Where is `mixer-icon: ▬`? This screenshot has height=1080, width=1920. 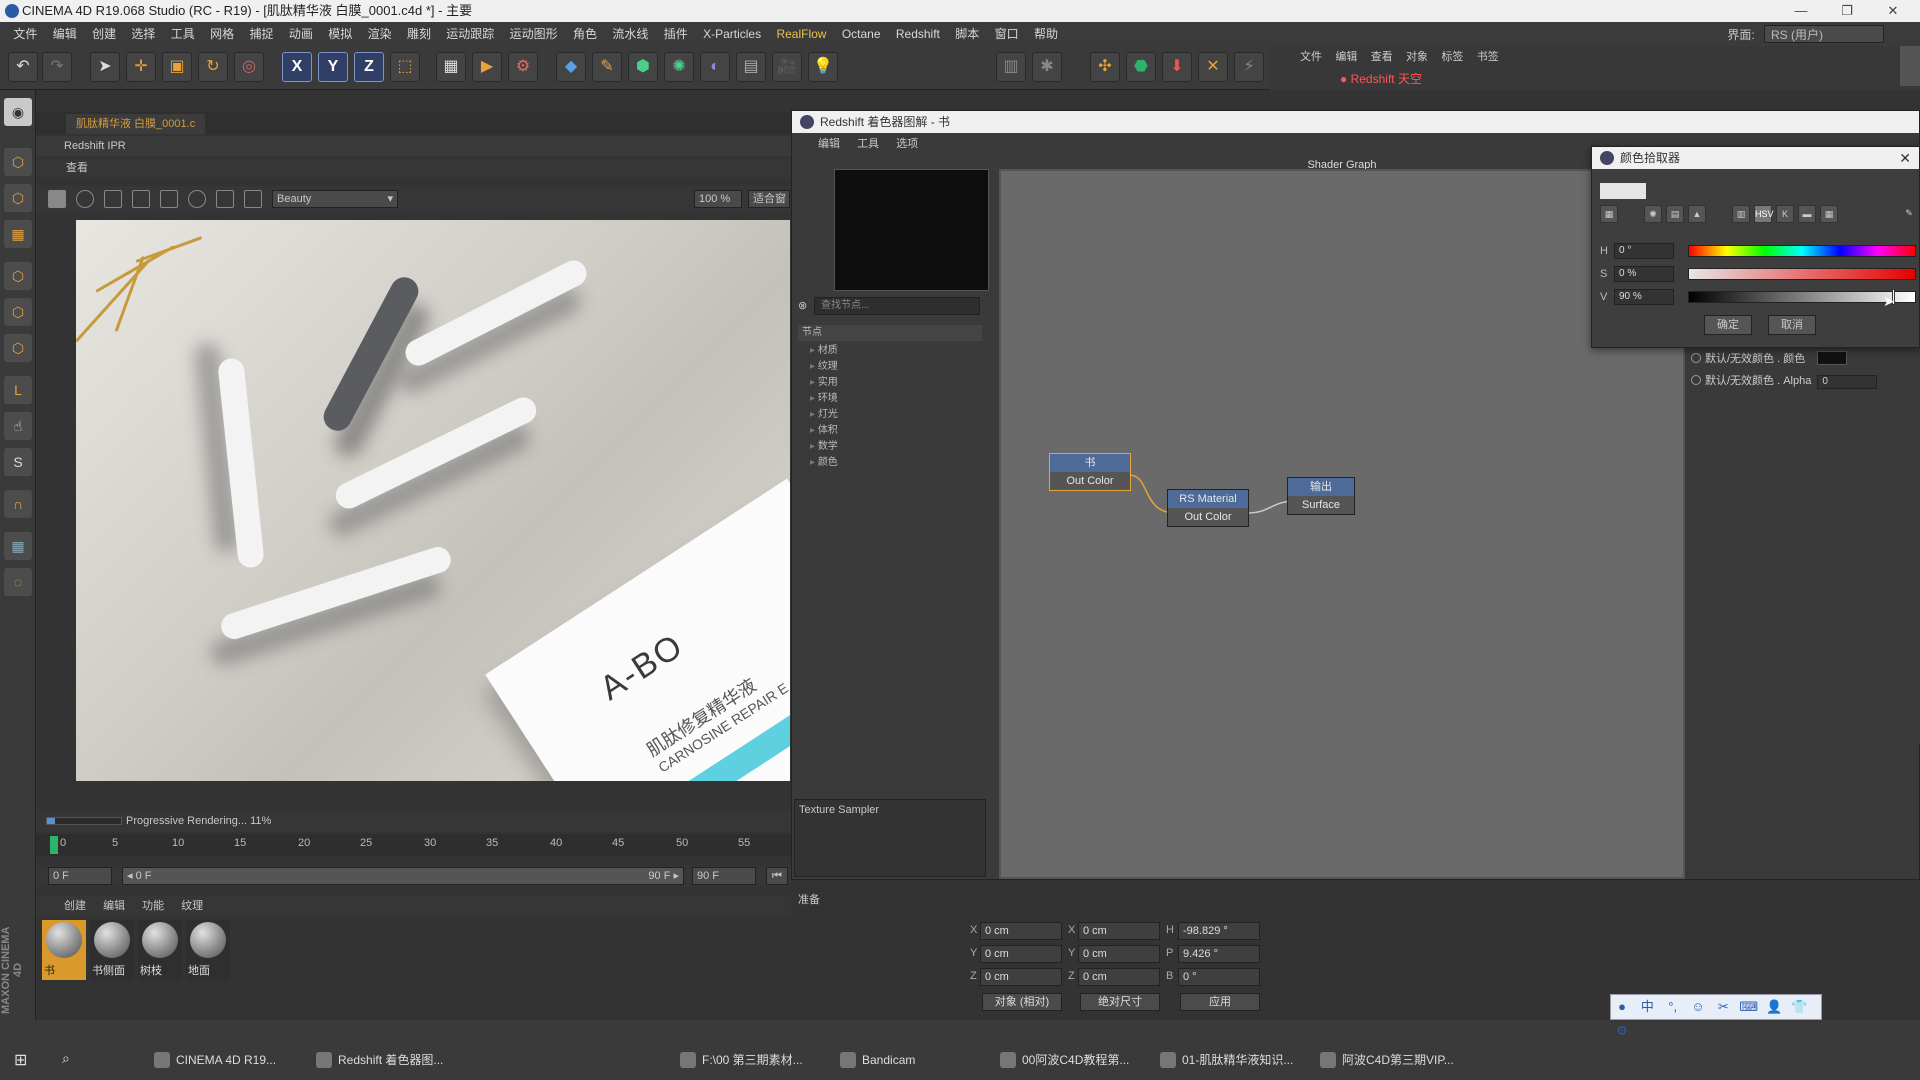
mixer-icon: ▬ is located at coordinates (1807, 214).